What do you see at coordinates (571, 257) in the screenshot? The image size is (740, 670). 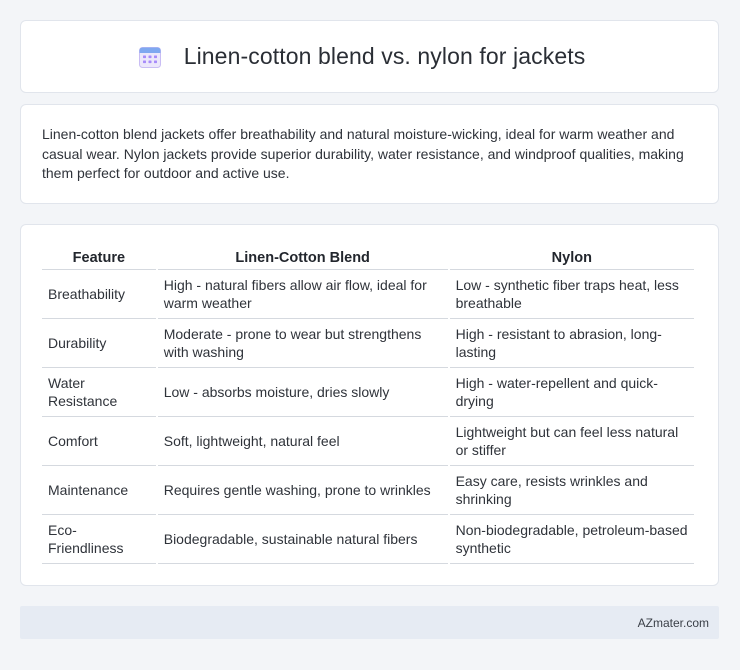 I see `header-nylon: Nylon` at bounding box center [571, 257].